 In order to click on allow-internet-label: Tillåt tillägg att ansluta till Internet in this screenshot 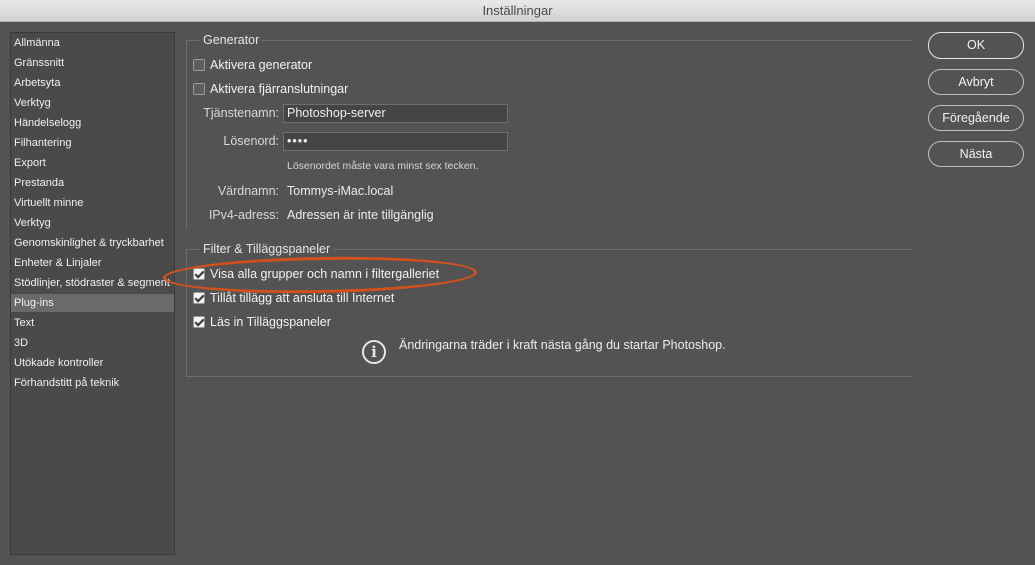, I will do `click(302, 298)`.